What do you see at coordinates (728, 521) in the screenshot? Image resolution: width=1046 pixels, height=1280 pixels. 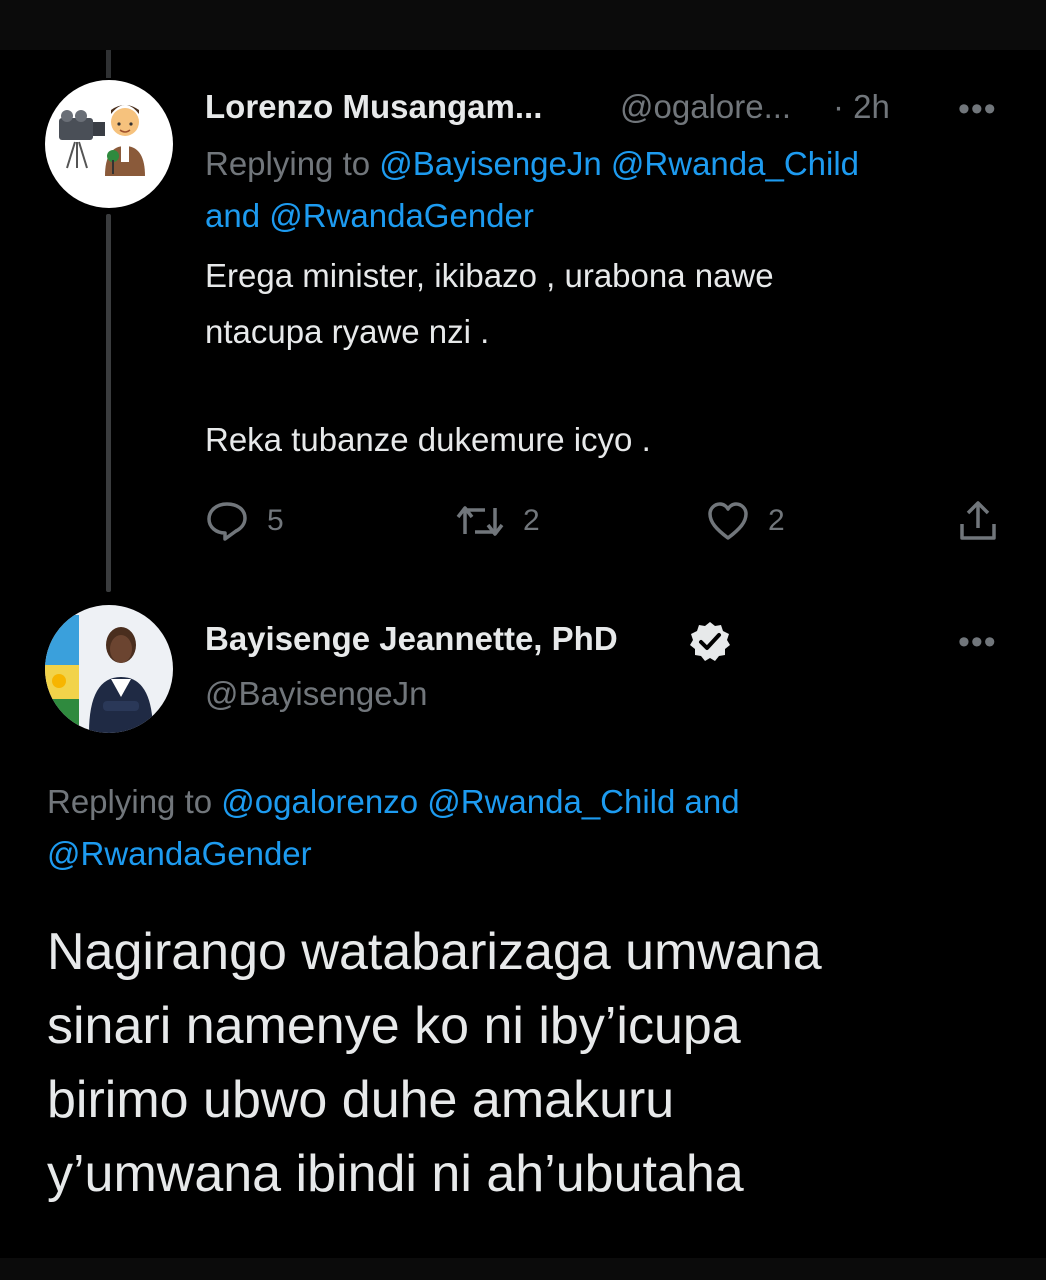 I see `like-icon` at bounding box center [728, 521].